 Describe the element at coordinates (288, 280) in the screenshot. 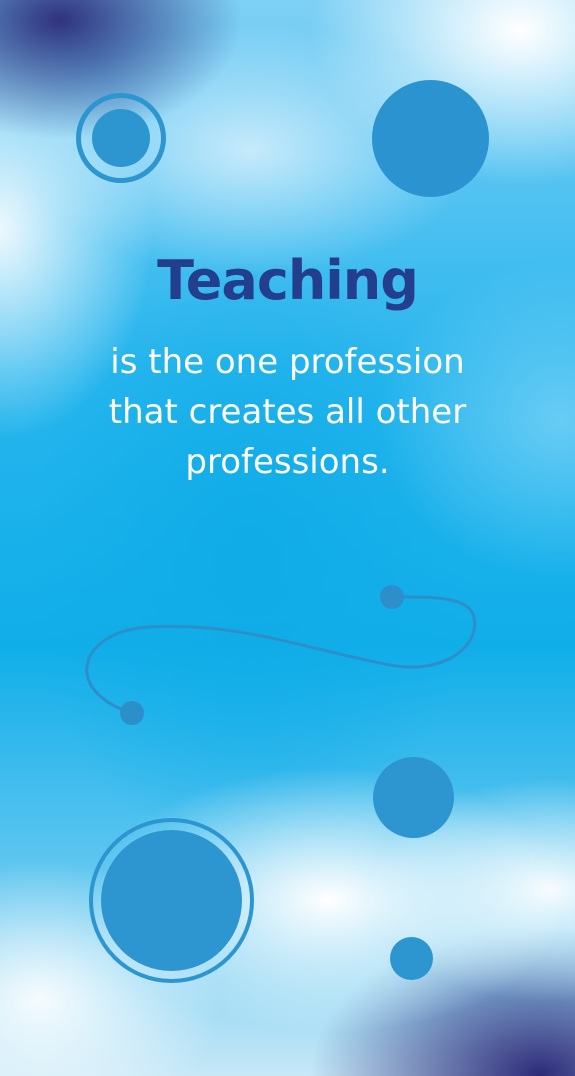

I see `quote-headline: Teaching` at that location.